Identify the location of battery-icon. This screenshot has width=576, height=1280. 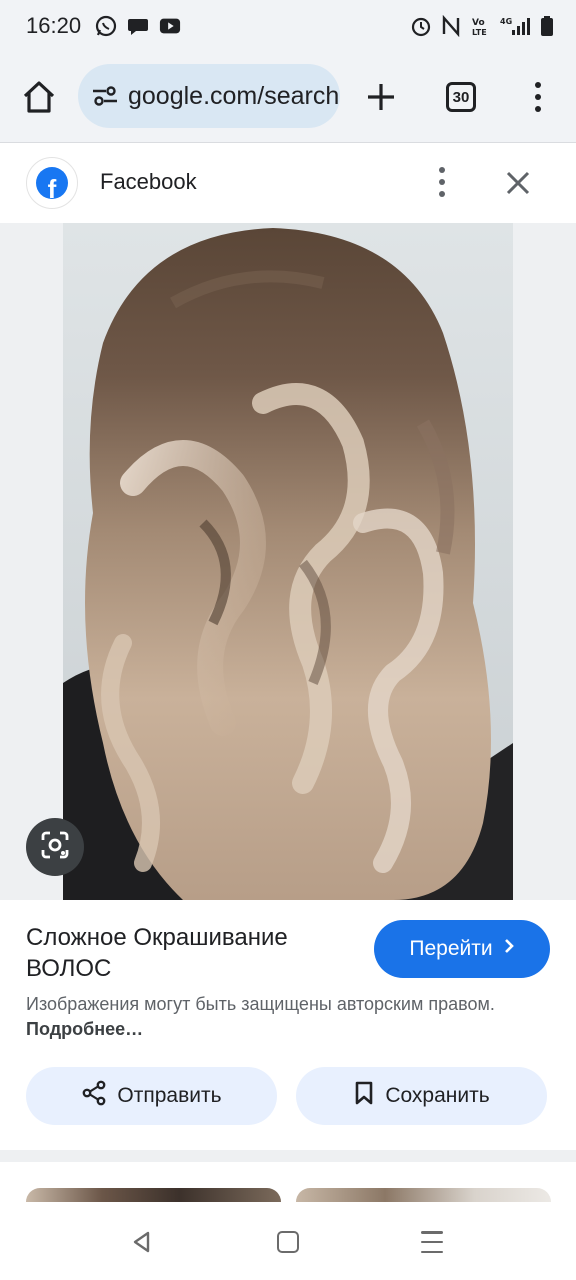
(547, 26).